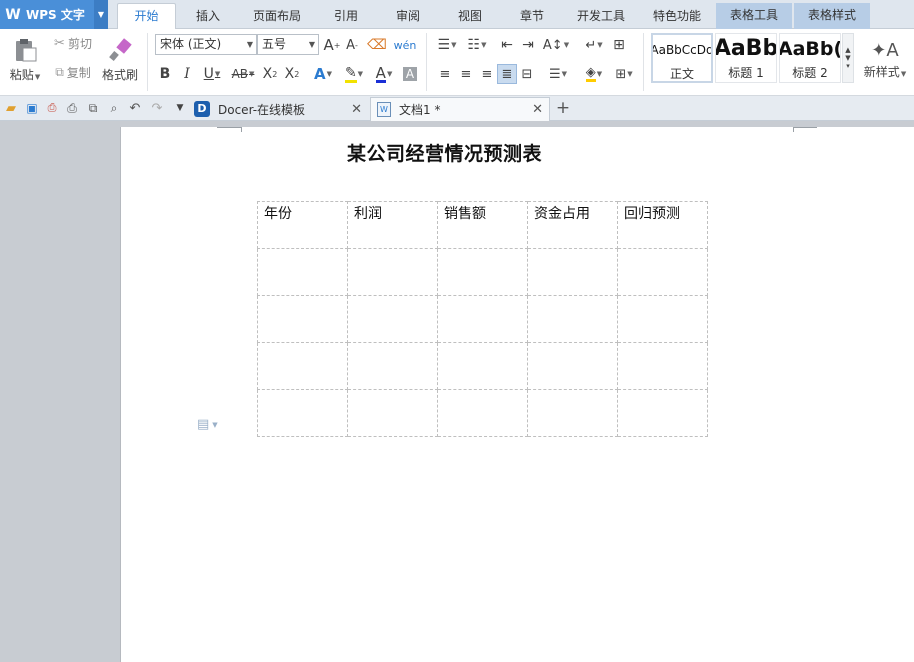 The height and width of the screenshot is (662, 914). What do you see at coordinates (72, 108) in the screenshot?
I see `print-icon: ⎙` at bounding box center [72, 108].